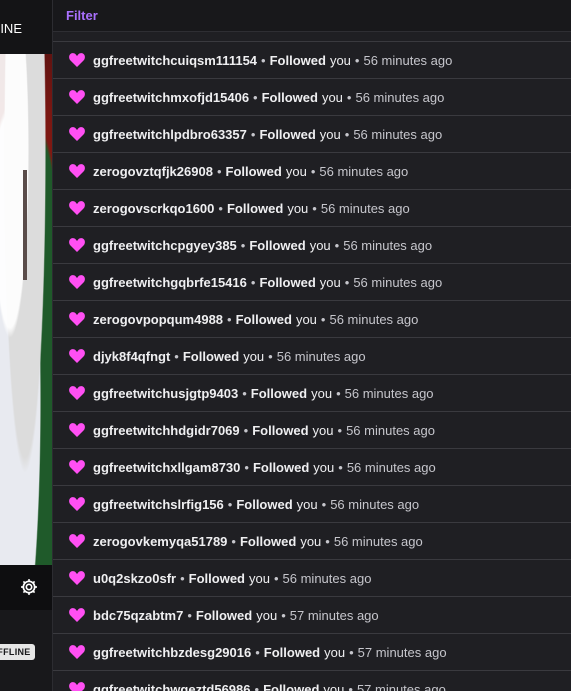 The width and height of the screenshot is (571, 691). Describe the element at coordinates (171, 97) in the screenshot. I see `follower-username: ggfreetwitchmxofjd15406` at that location.